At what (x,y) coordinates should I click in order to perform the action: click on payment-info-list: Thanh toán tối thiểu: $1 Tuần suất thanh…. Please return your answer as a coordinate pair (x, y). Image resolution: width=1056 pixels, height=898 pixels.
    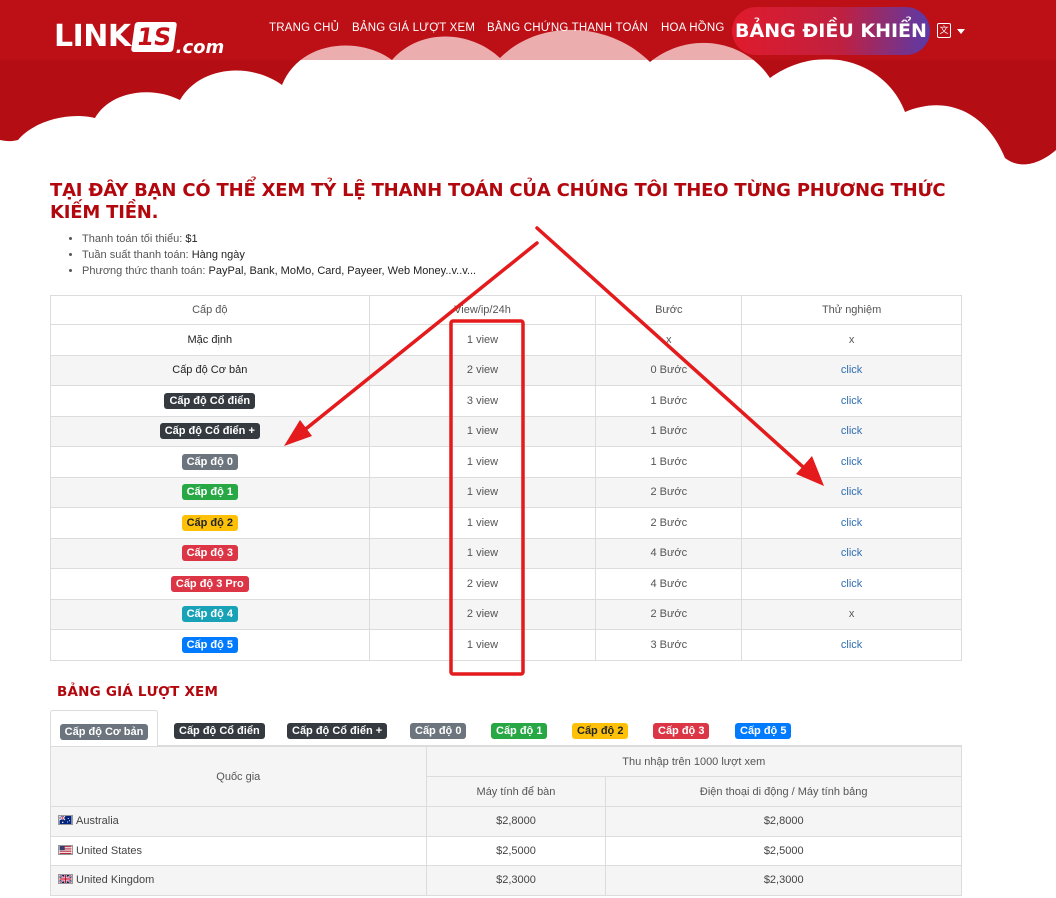
    Looking at the image, I should click on (279, 255).